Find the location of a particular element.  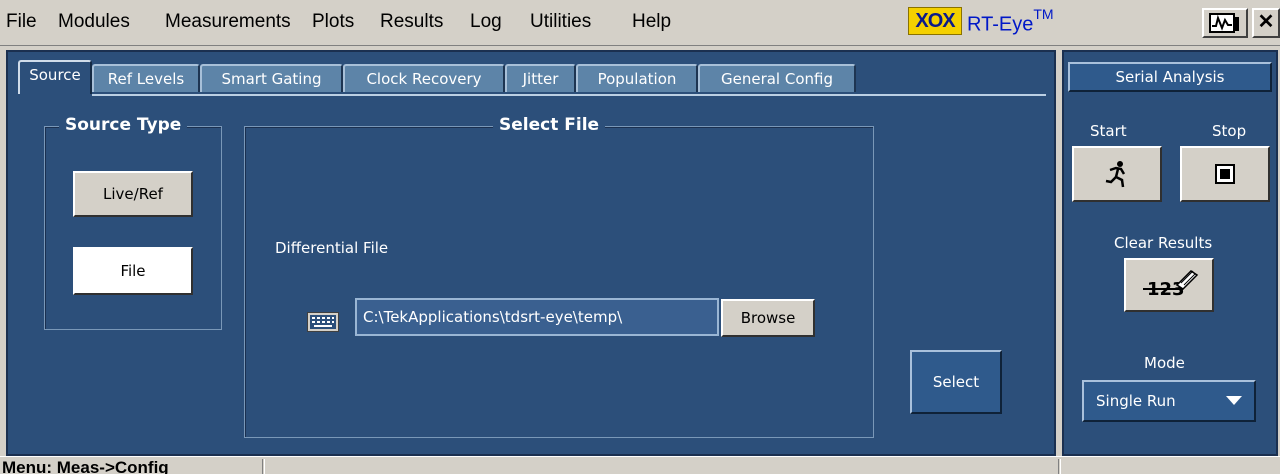

tab-smart-gating: Smart Gating is located at coordinates (271, 78).